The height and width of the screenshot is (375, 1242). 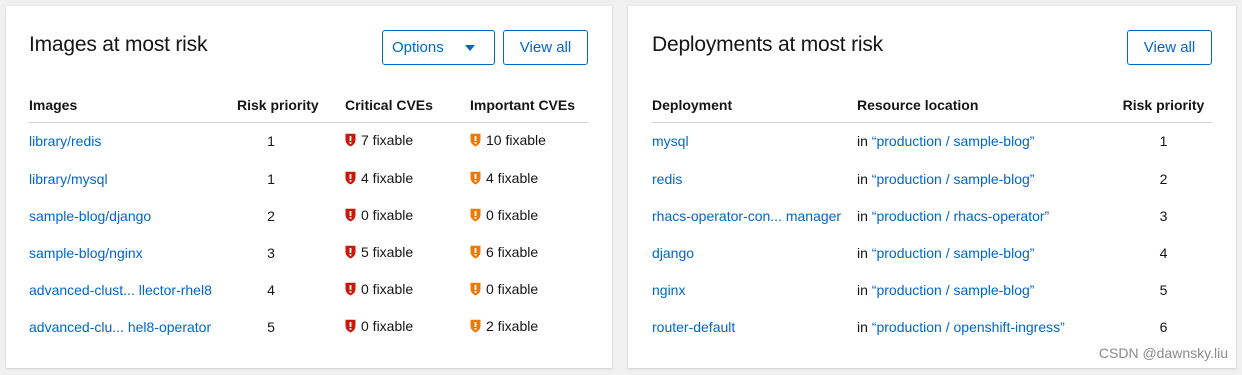 I want to click on column-header-images: Images, so click(x=133, y=106).